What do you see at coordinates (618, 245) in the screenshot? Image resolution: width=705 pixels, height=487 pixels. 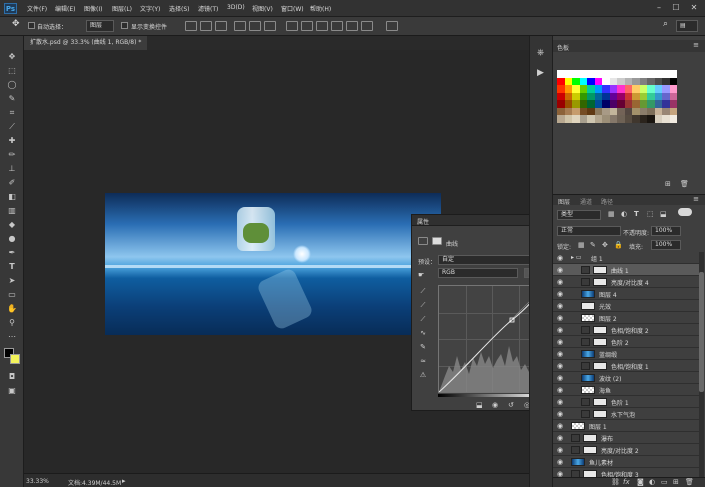 I see `lock-all-icon: 🔒` at bounding box center [618, 245].